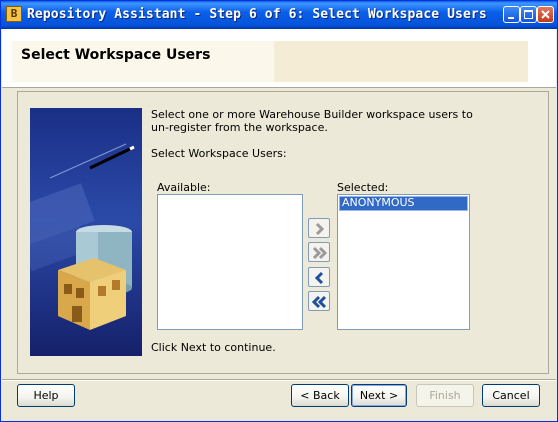 This screenshot has width=558, height=422. What do you see at coordinates (213, 347) in the screenshot?
I see `continue-hint: Click Next to continue.` at bounding box center [213, 347].